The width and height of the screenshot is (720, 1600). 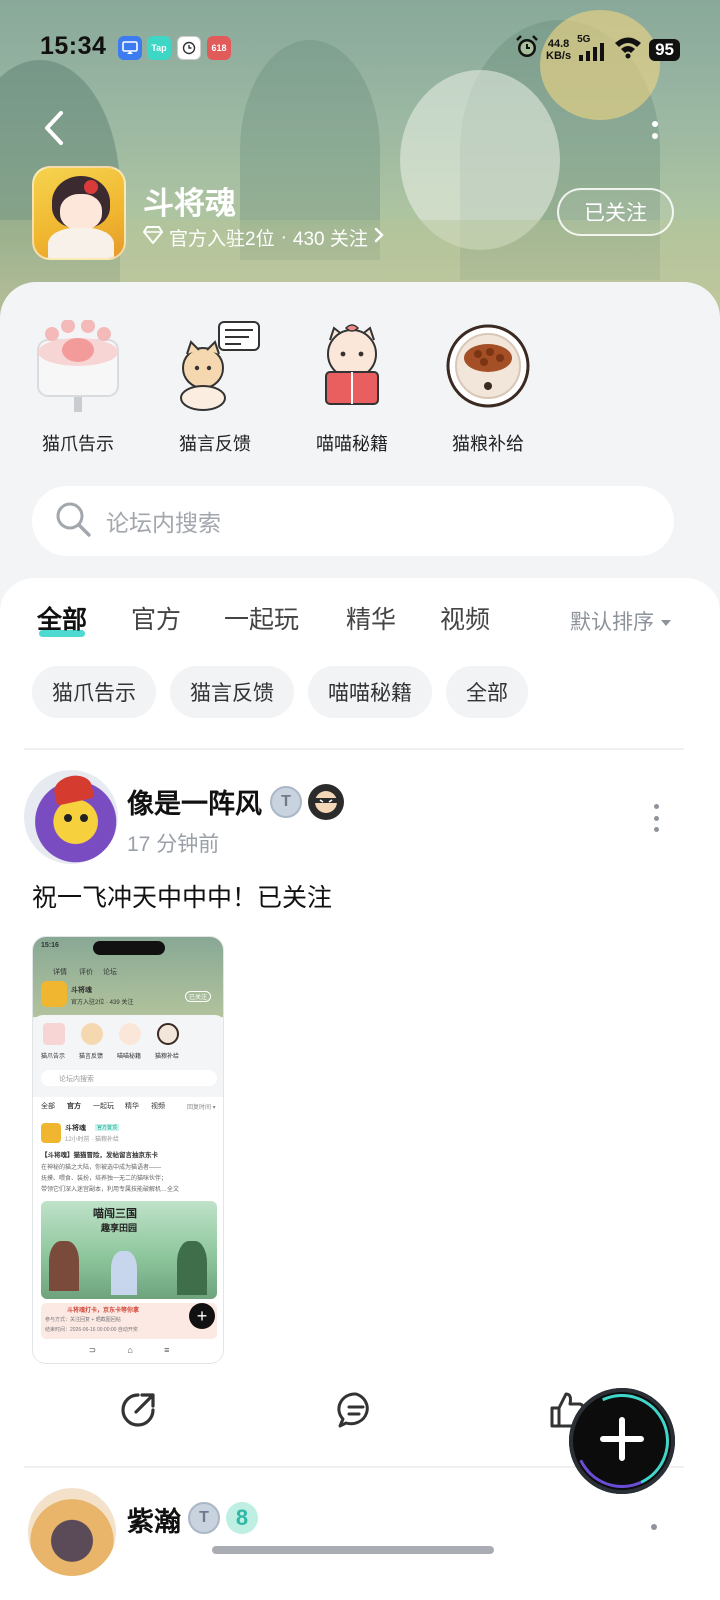 What do you see at coordinates (488, 444) in the screenshot?
I see `shortcut-label: 猫粮补给` at bounding box center [488, 444].